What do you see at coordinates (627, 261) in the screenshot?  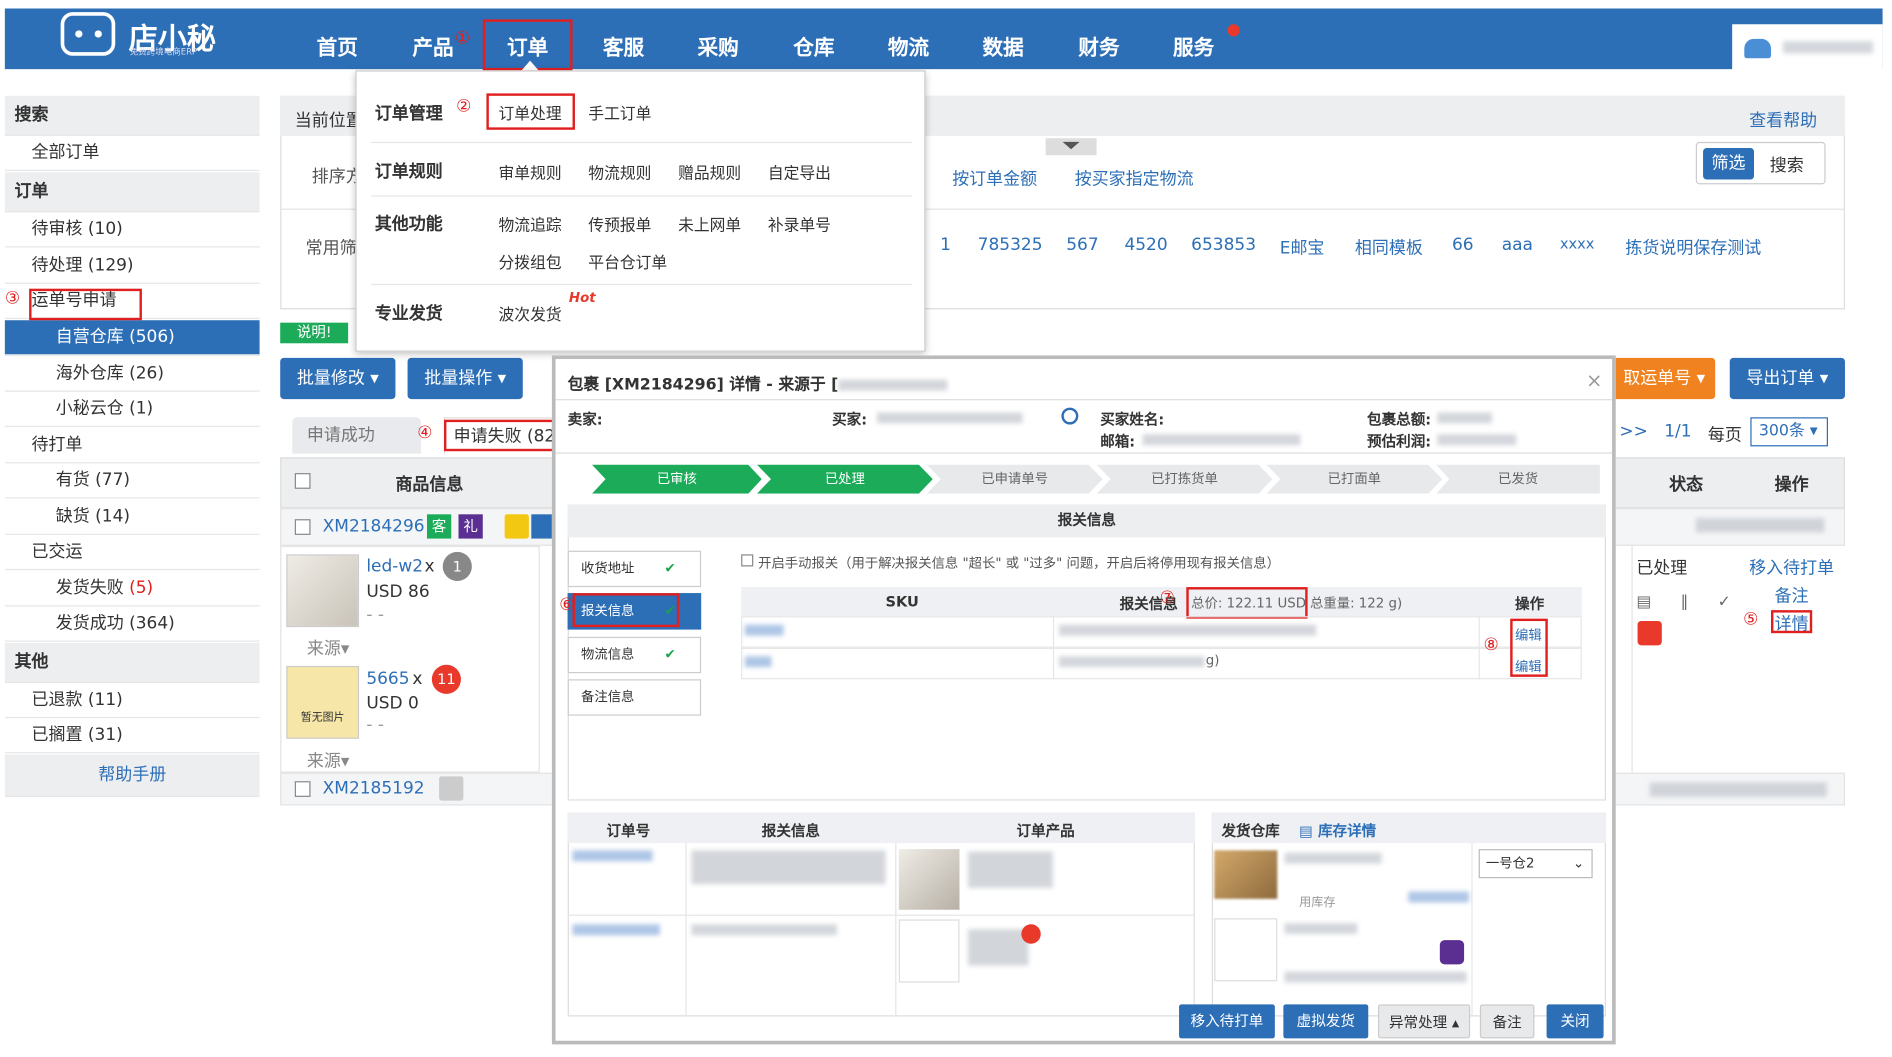 I see `menu-item-platform-warehouse: 平台仓订单` at bounding box center [627, 261].